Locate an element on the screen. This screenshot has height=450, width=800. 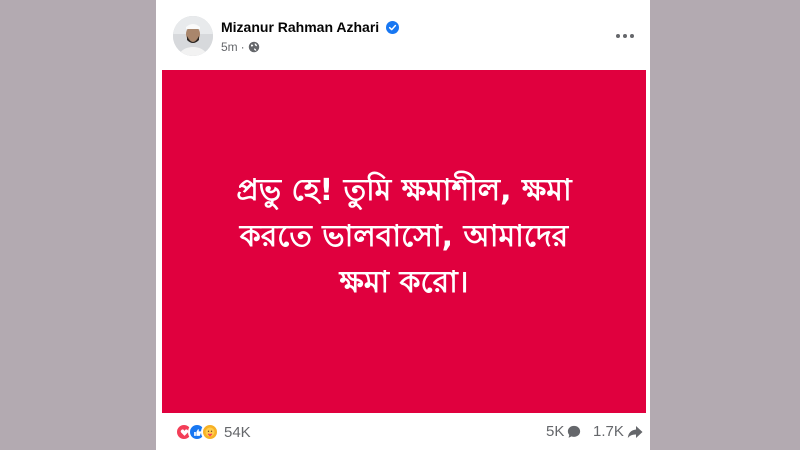
post-footer: 54K 5K 1.7K is located at coordinates (403, 431).